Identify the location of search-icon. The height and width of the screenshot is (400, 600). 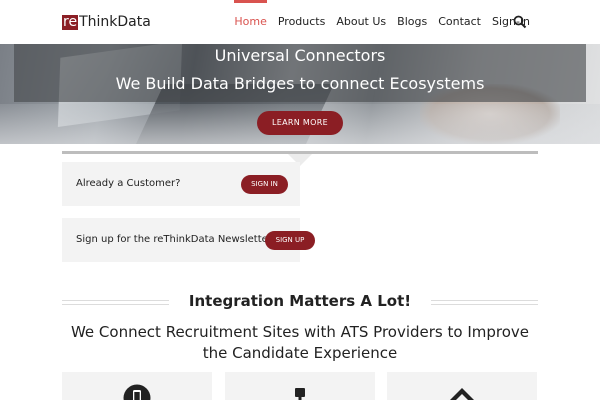
(520, 22).